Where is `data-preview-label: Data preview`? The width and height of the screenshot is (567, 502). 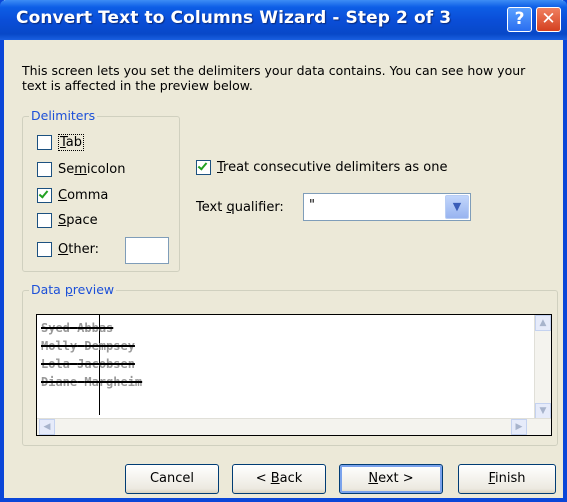
data-preview-label: Data preview is located at coordinates (73, 289).